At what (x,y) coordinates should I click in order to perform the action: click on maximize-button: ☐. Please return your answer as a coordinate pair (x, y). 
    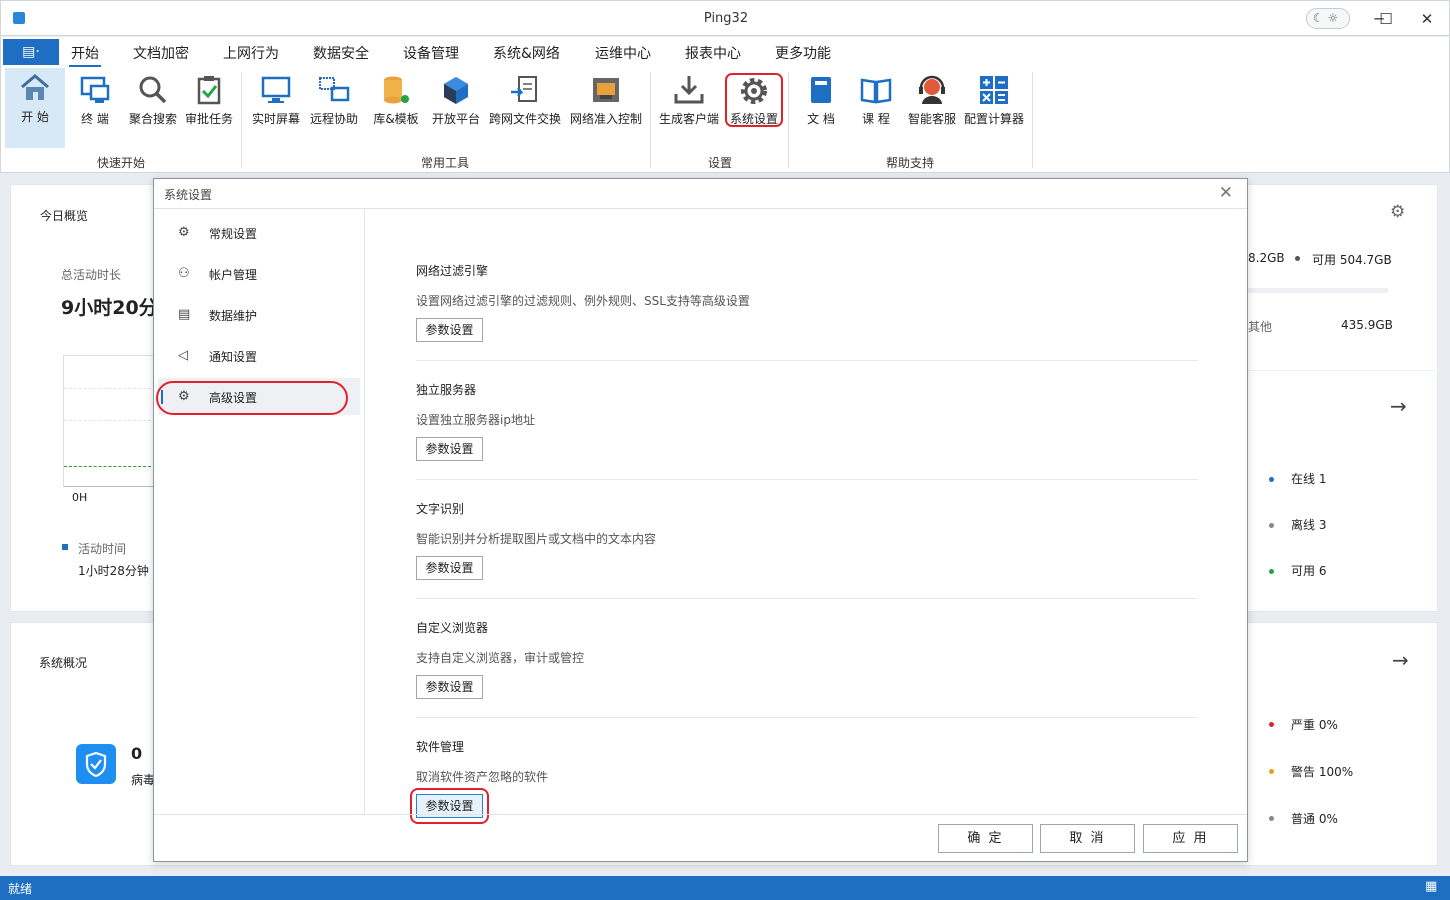
    Looking at the image, I should click on (1386, 19).